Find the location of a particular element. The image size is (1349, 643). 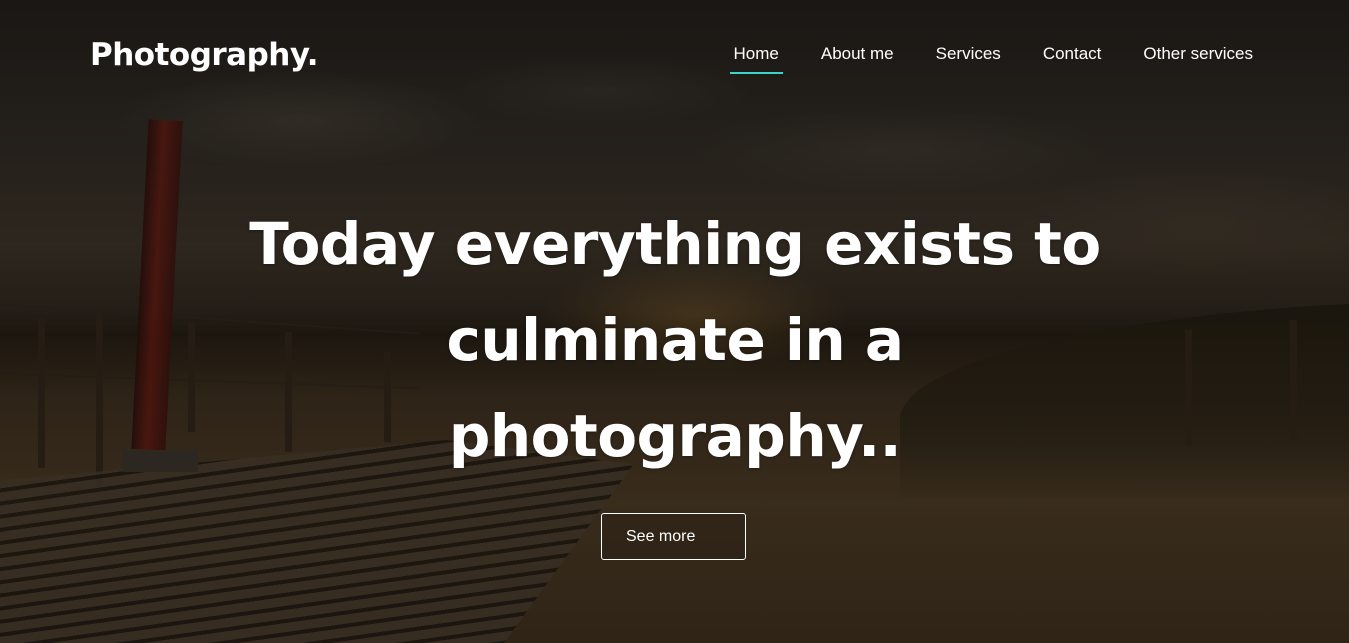

hero-headline-line: Today everything exists to is located at coordinates (675, 244).